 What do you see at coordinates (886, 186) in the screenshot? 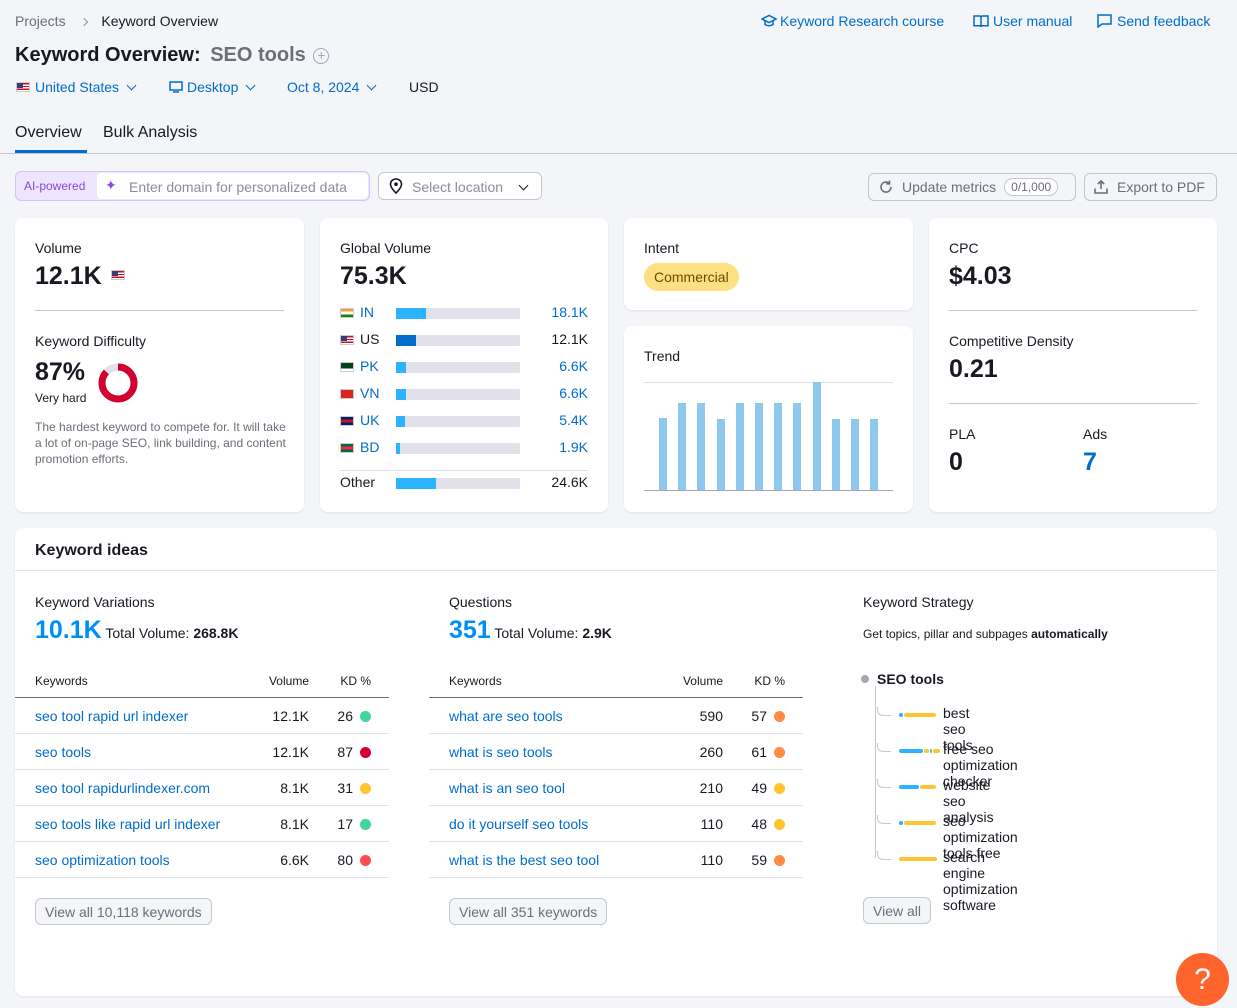
I see `refresh-icon` at bounding box center [886, 186].